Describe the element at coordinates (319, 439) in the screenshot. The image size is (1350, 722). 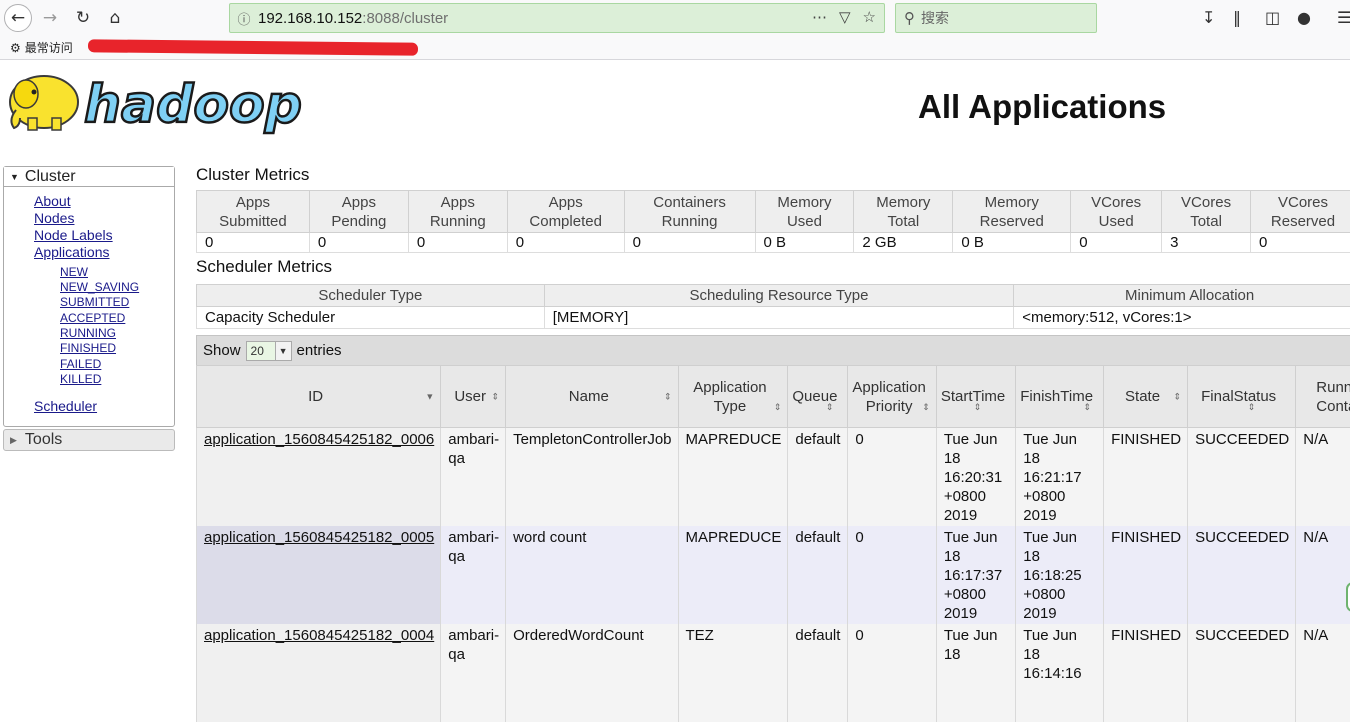
I see `app-id-link: application_1560845425182_0006` at that location.